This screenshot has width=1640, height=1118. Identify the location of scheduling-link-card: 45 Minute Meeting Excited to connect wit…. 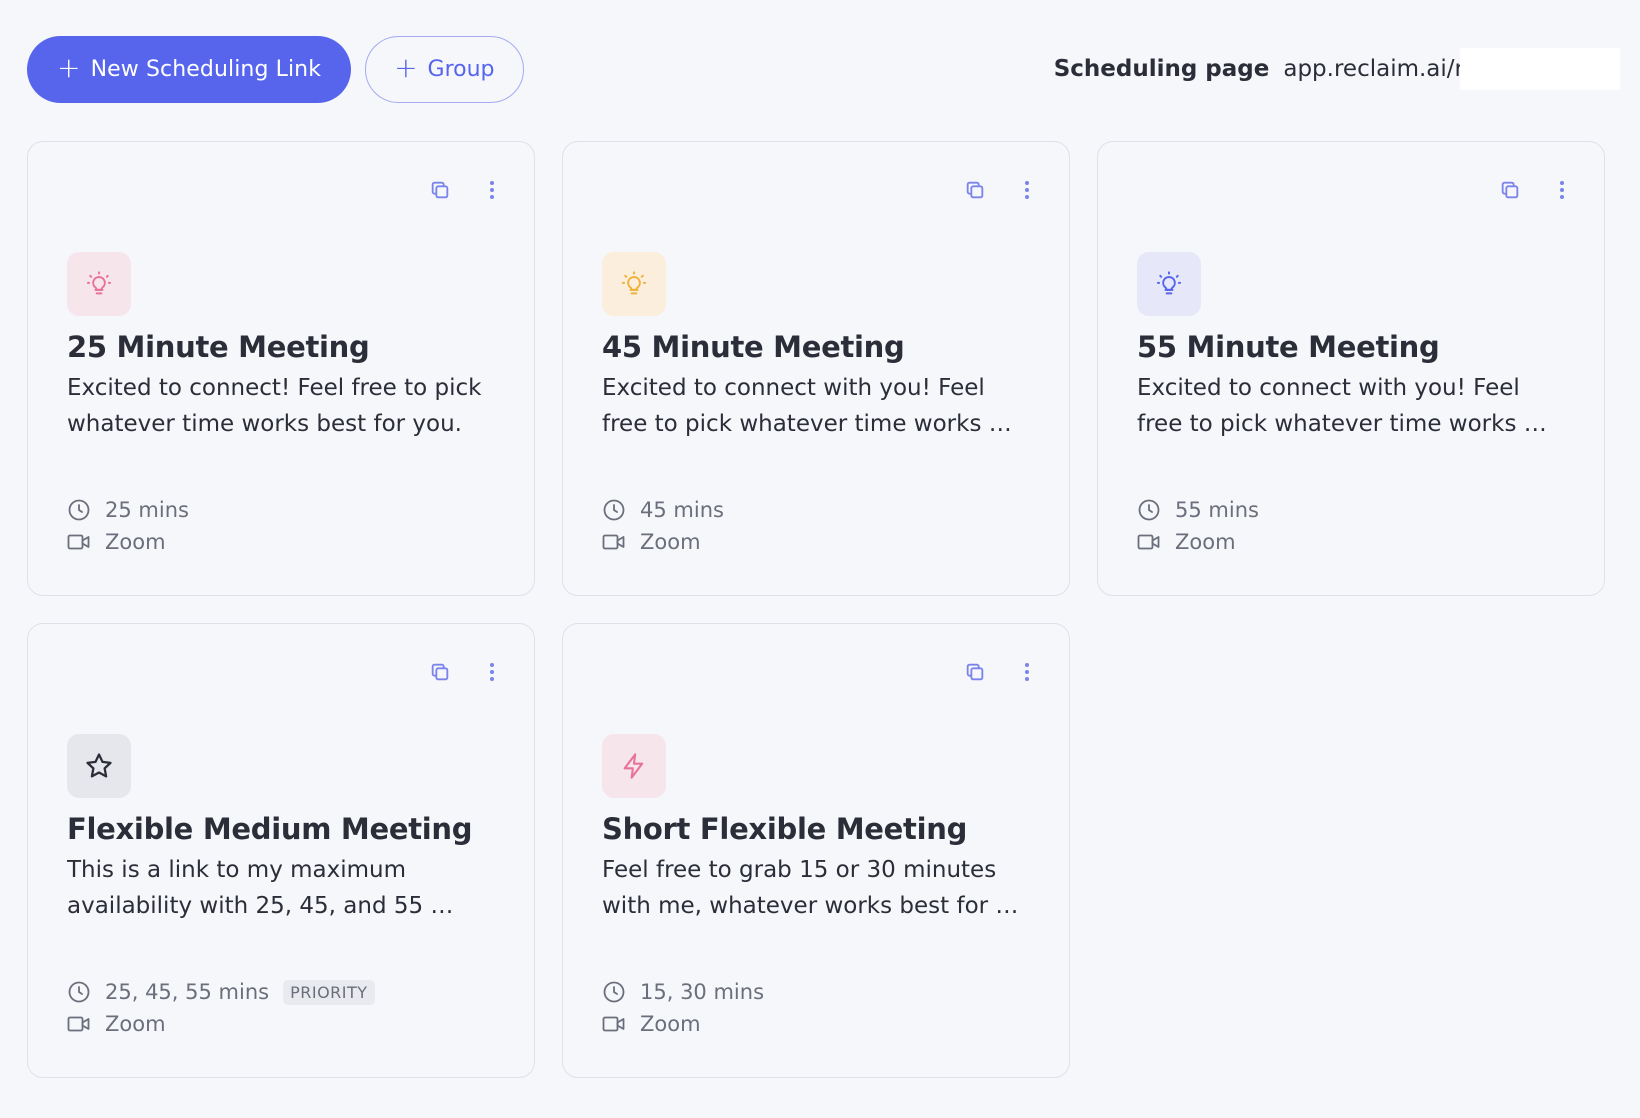
(816, 368).